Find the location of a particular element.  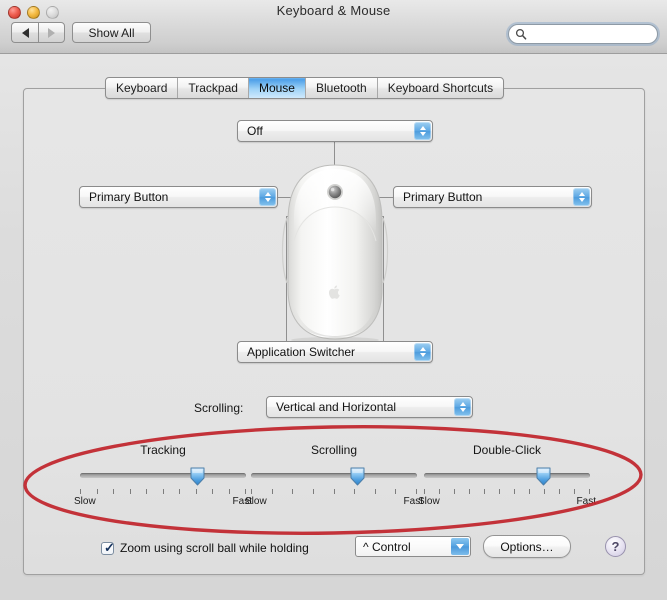

tab-trackpad: Trackpad is located at coordinates (213, 88).